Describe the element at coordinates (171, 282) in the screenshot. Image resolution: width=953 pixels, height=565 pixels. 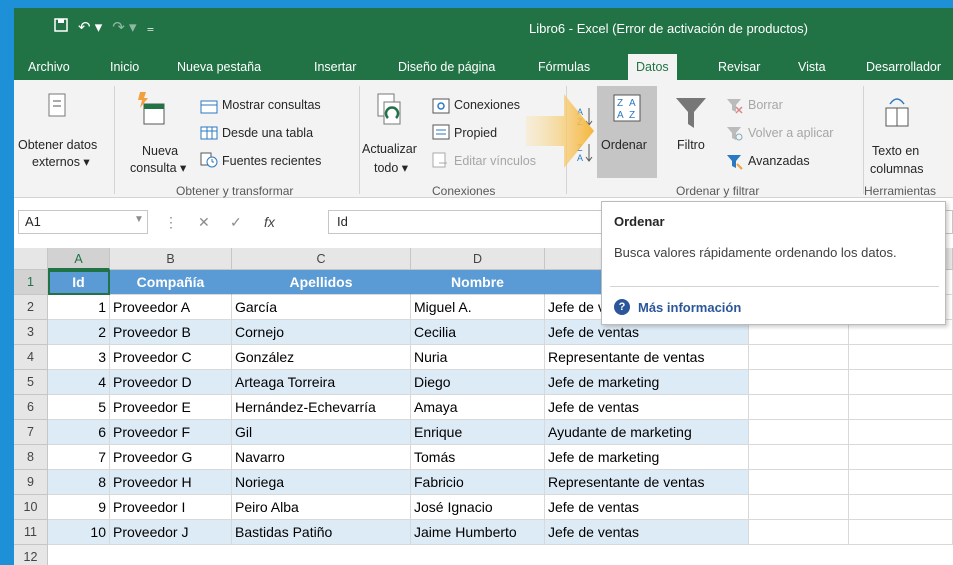
I see `table-header-cell: Compañía` at that location.